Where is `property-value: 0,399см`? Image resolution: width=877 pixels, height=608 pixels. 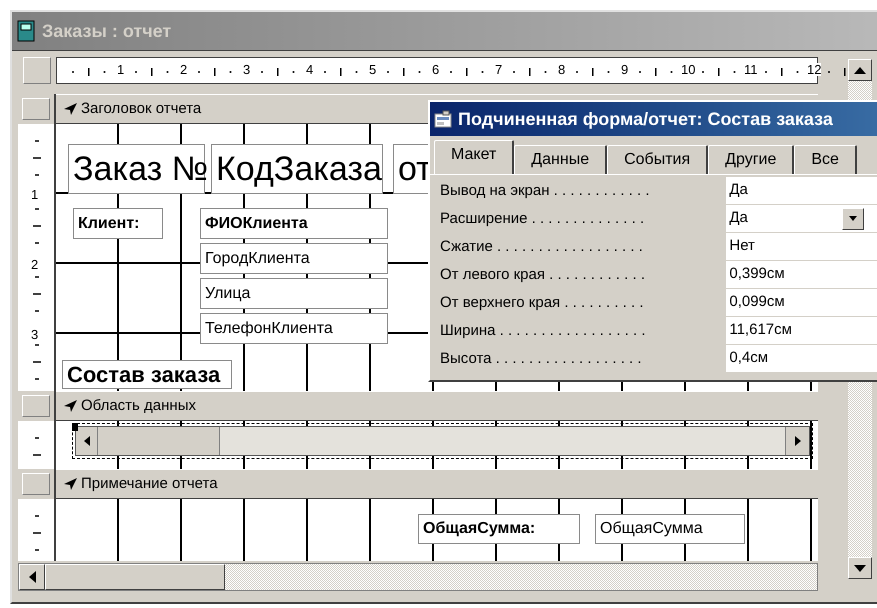
property-value: 0,399см is located at coordinates (757, 274).